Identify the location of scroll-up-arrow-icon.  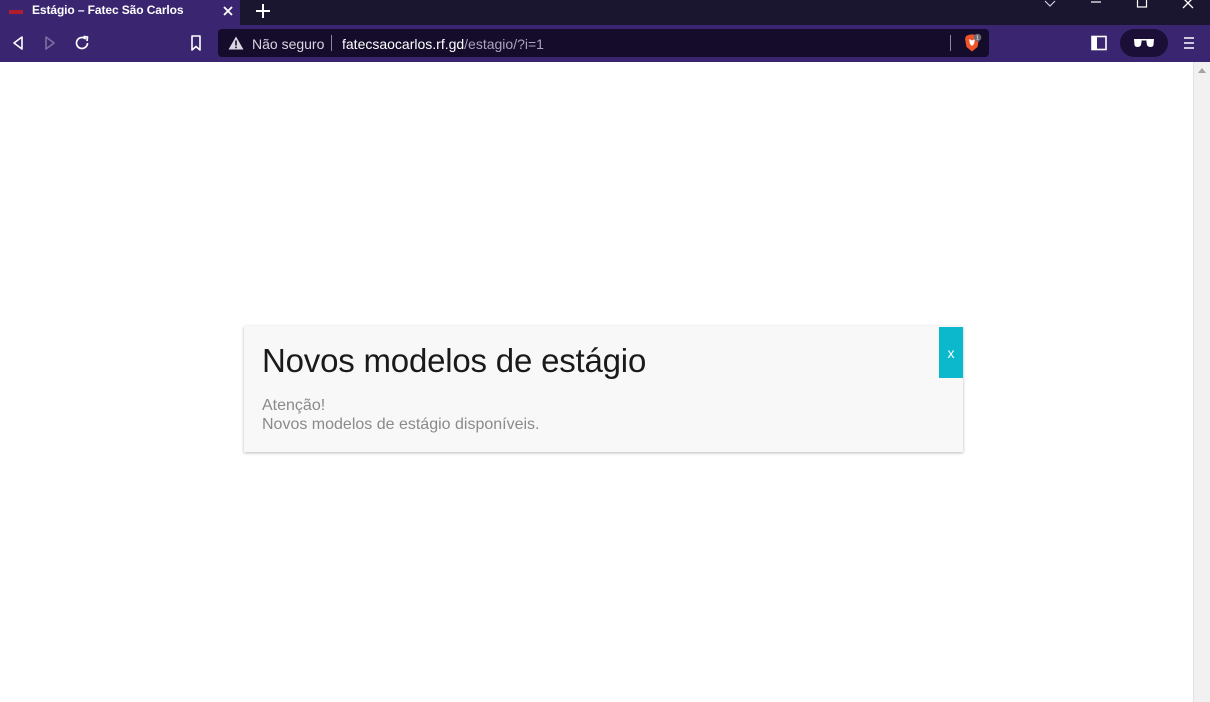
(1202, 70).